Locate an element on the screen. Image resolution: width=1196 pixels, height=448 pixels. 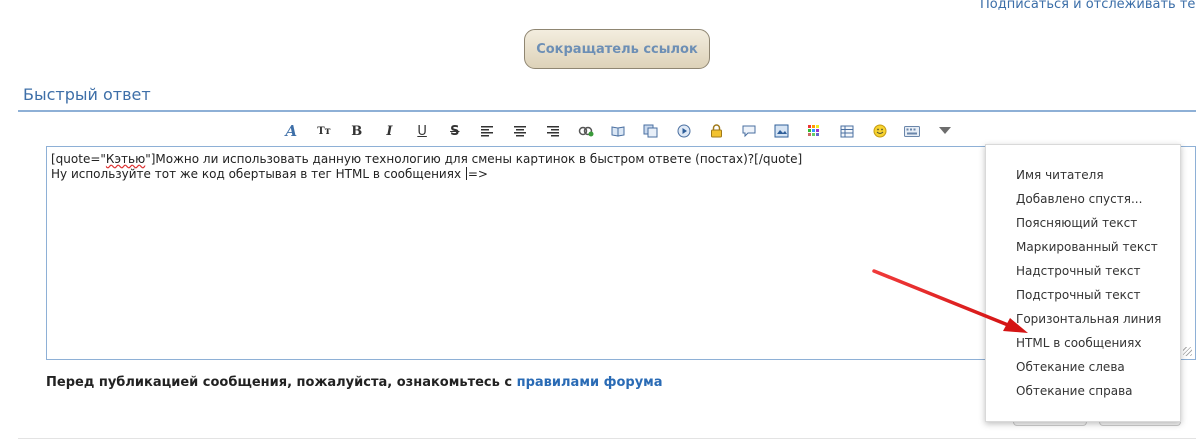
arrow-head is located at coordinates (1015, 325).